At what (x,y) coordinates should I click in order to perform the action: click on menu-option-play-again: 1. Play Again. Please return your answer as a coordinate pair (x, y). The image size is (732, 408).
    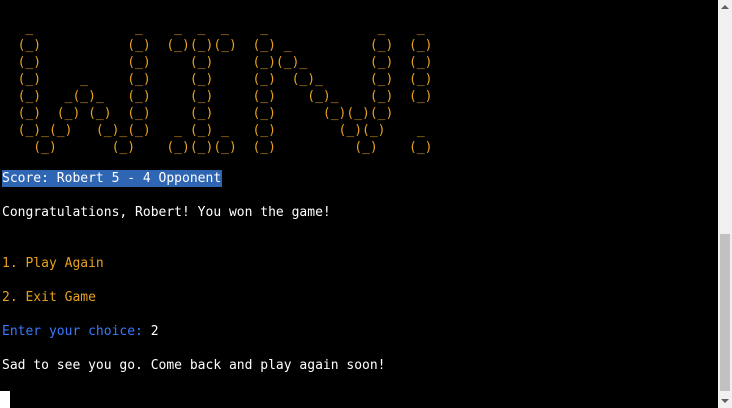
    Looking at the image, I should click on (53, 263).